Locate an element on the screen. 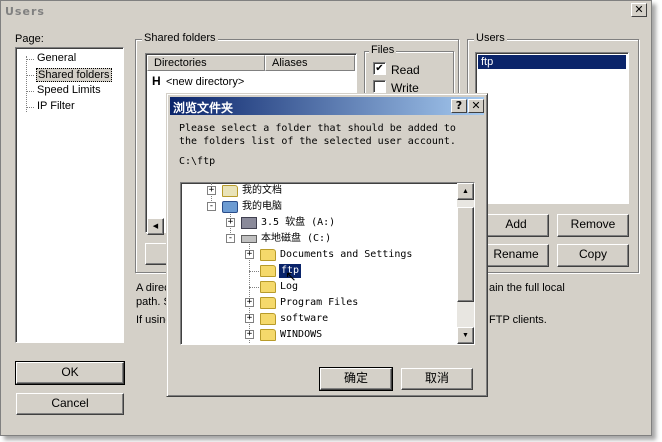 The height and width of the screenshot is (442, 662). page-item-speed-limits: Speed Limits is located at coordinates (69, 90).